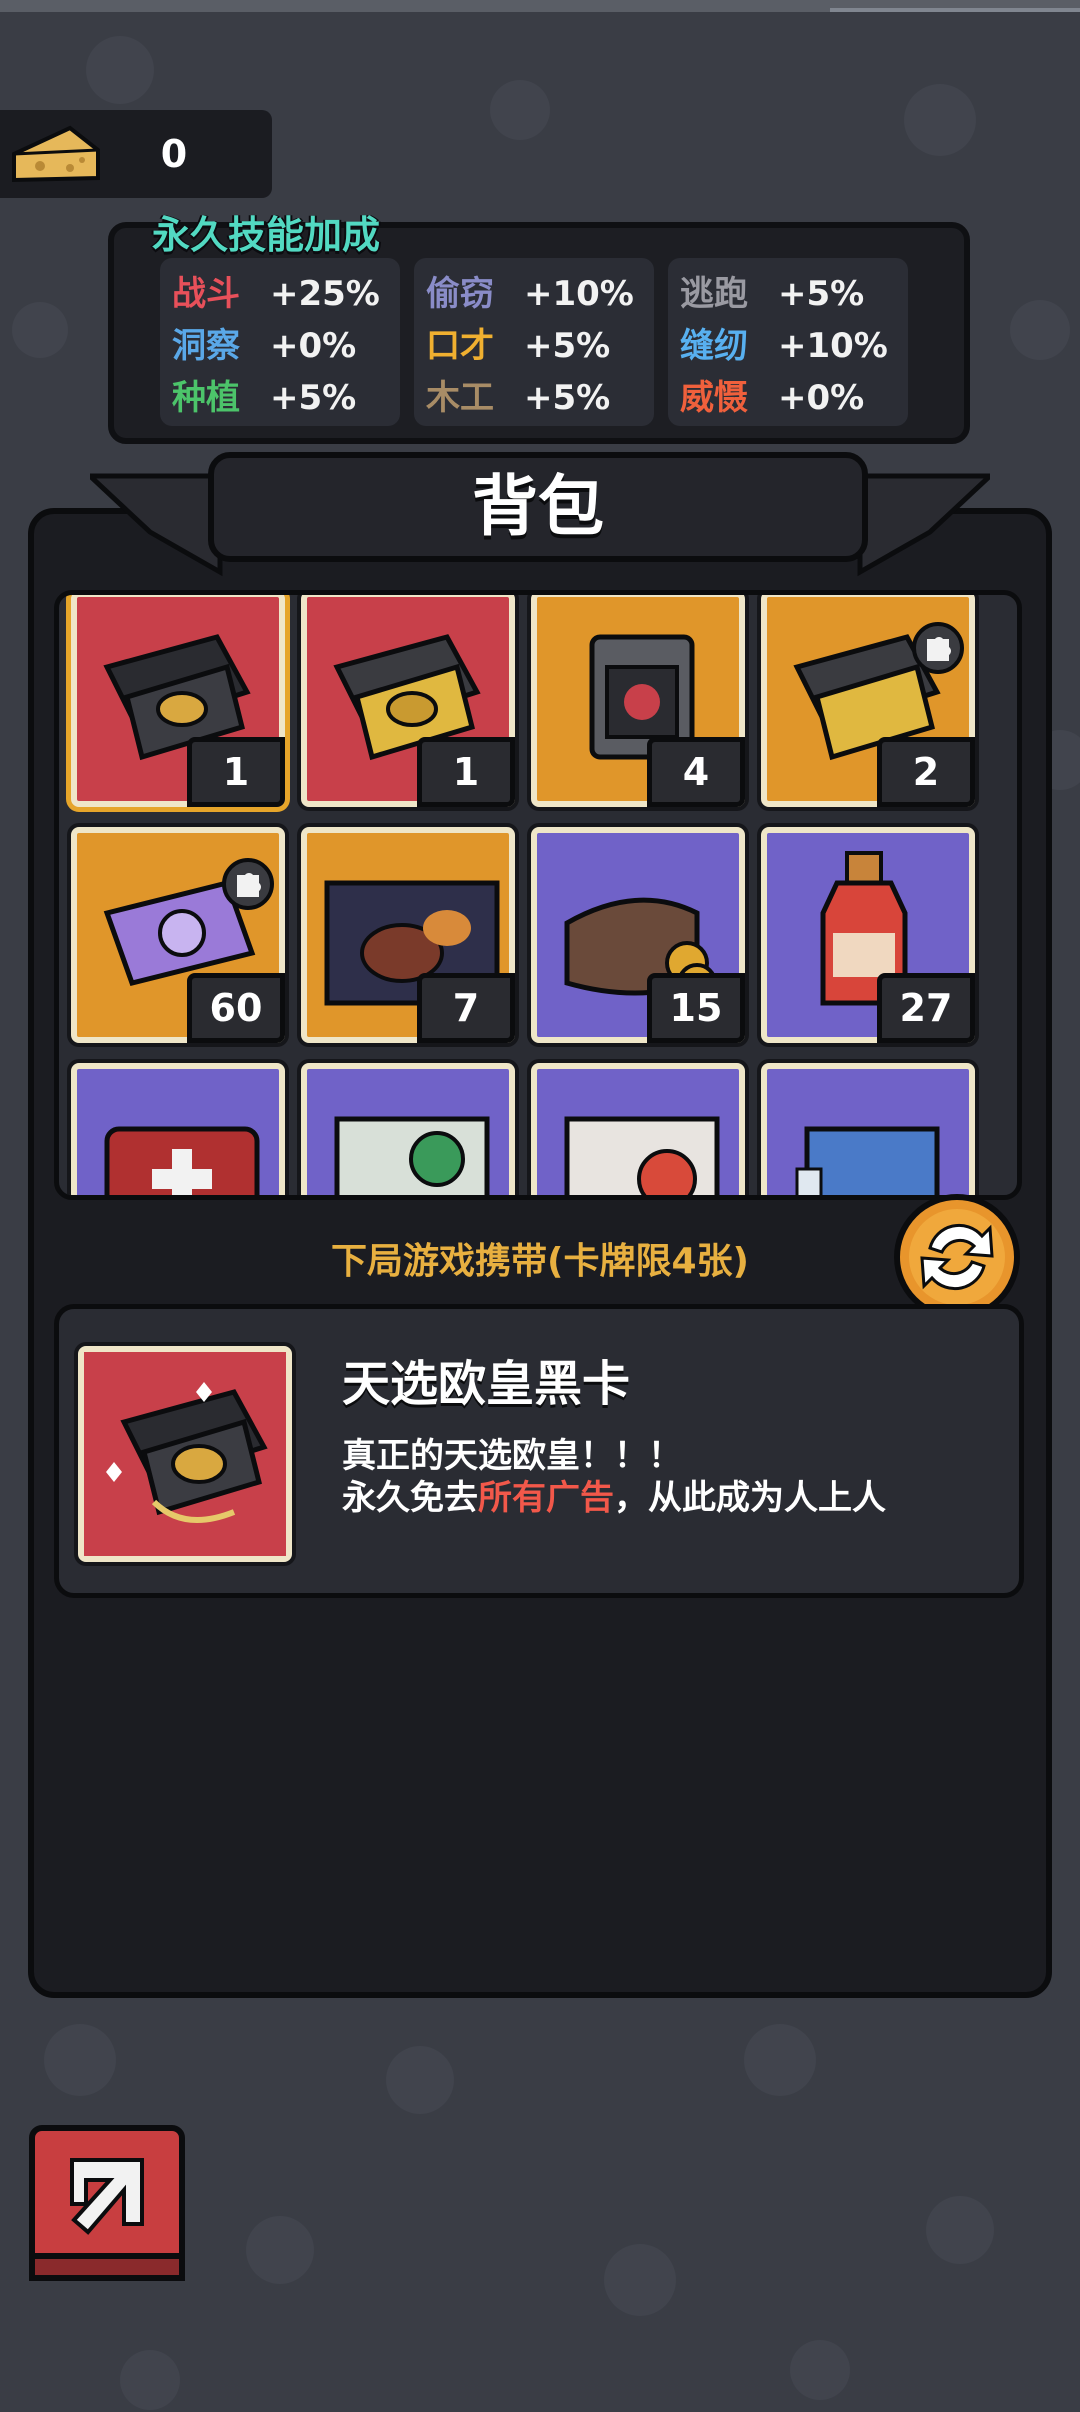  What do you see at coordinates (206, 346) in the screenshot?
I see `skill-name: 洞察` at bounding box center [206, 346].